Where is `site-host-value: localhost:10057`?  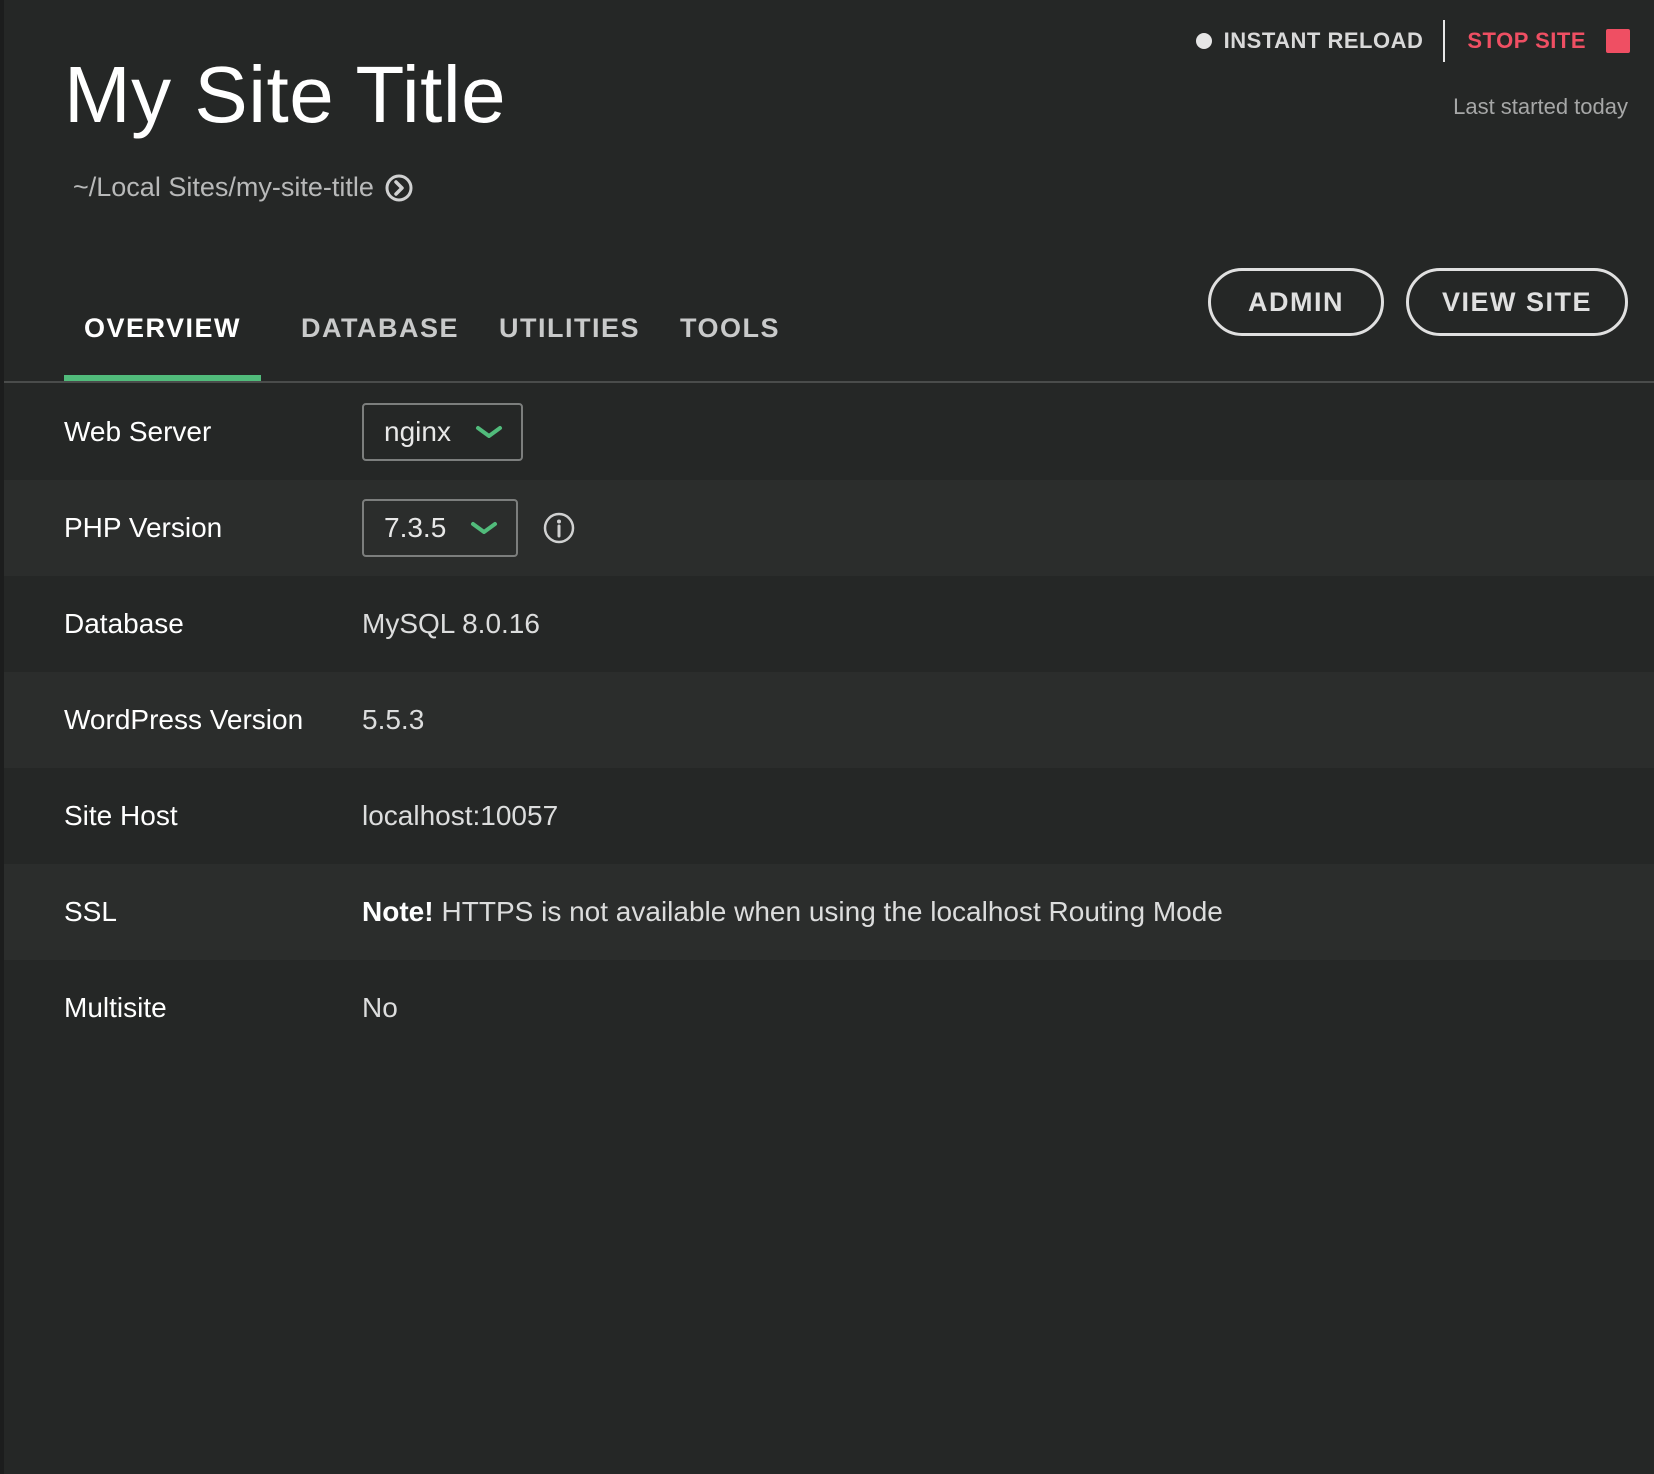 site-host-value: localhost:10057 is located at coordinates (460, 815).